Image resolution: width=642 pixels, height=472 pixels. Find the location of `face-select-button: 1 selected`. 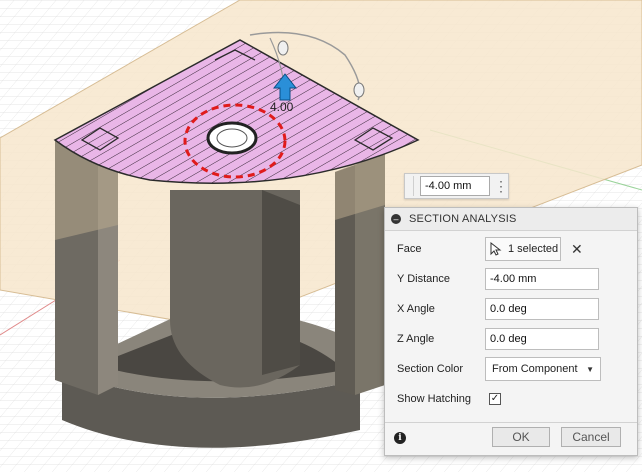

face-select-button: 1 selected is located at coordinates (523, 249).